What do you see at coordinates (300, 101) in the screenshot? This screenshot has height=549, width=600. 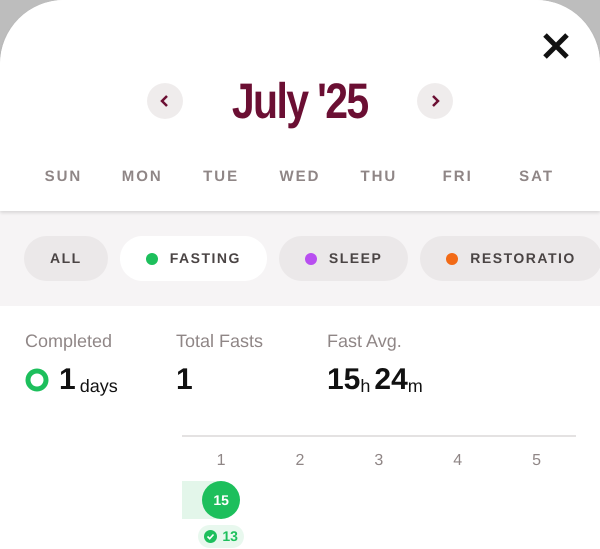 I see `month-title: July '25` at bounding box center [300, 101].